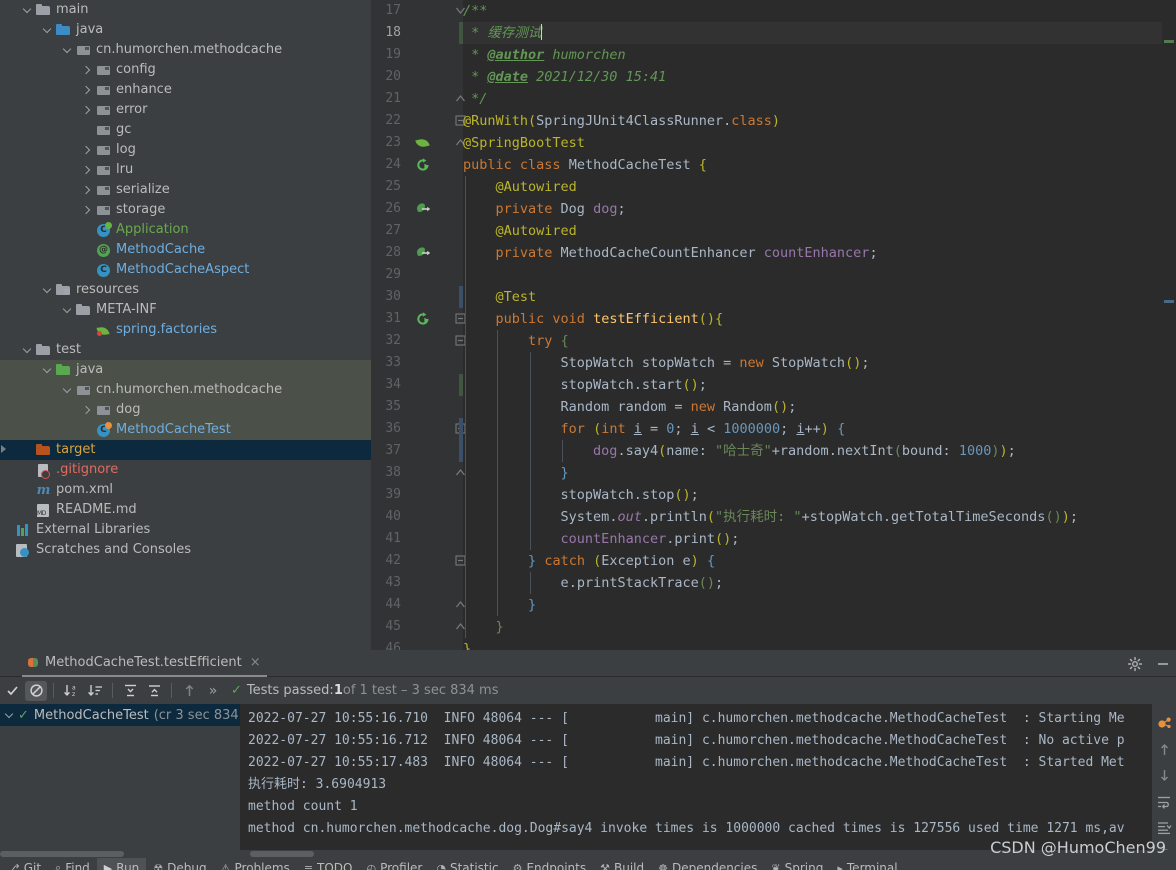 The height and width of the screenshot is (870, 1176). What do you see at coordinates (95, 691) in the screenshot?
I see `sort-by-duration-icon` at bounding box center [95, 691].